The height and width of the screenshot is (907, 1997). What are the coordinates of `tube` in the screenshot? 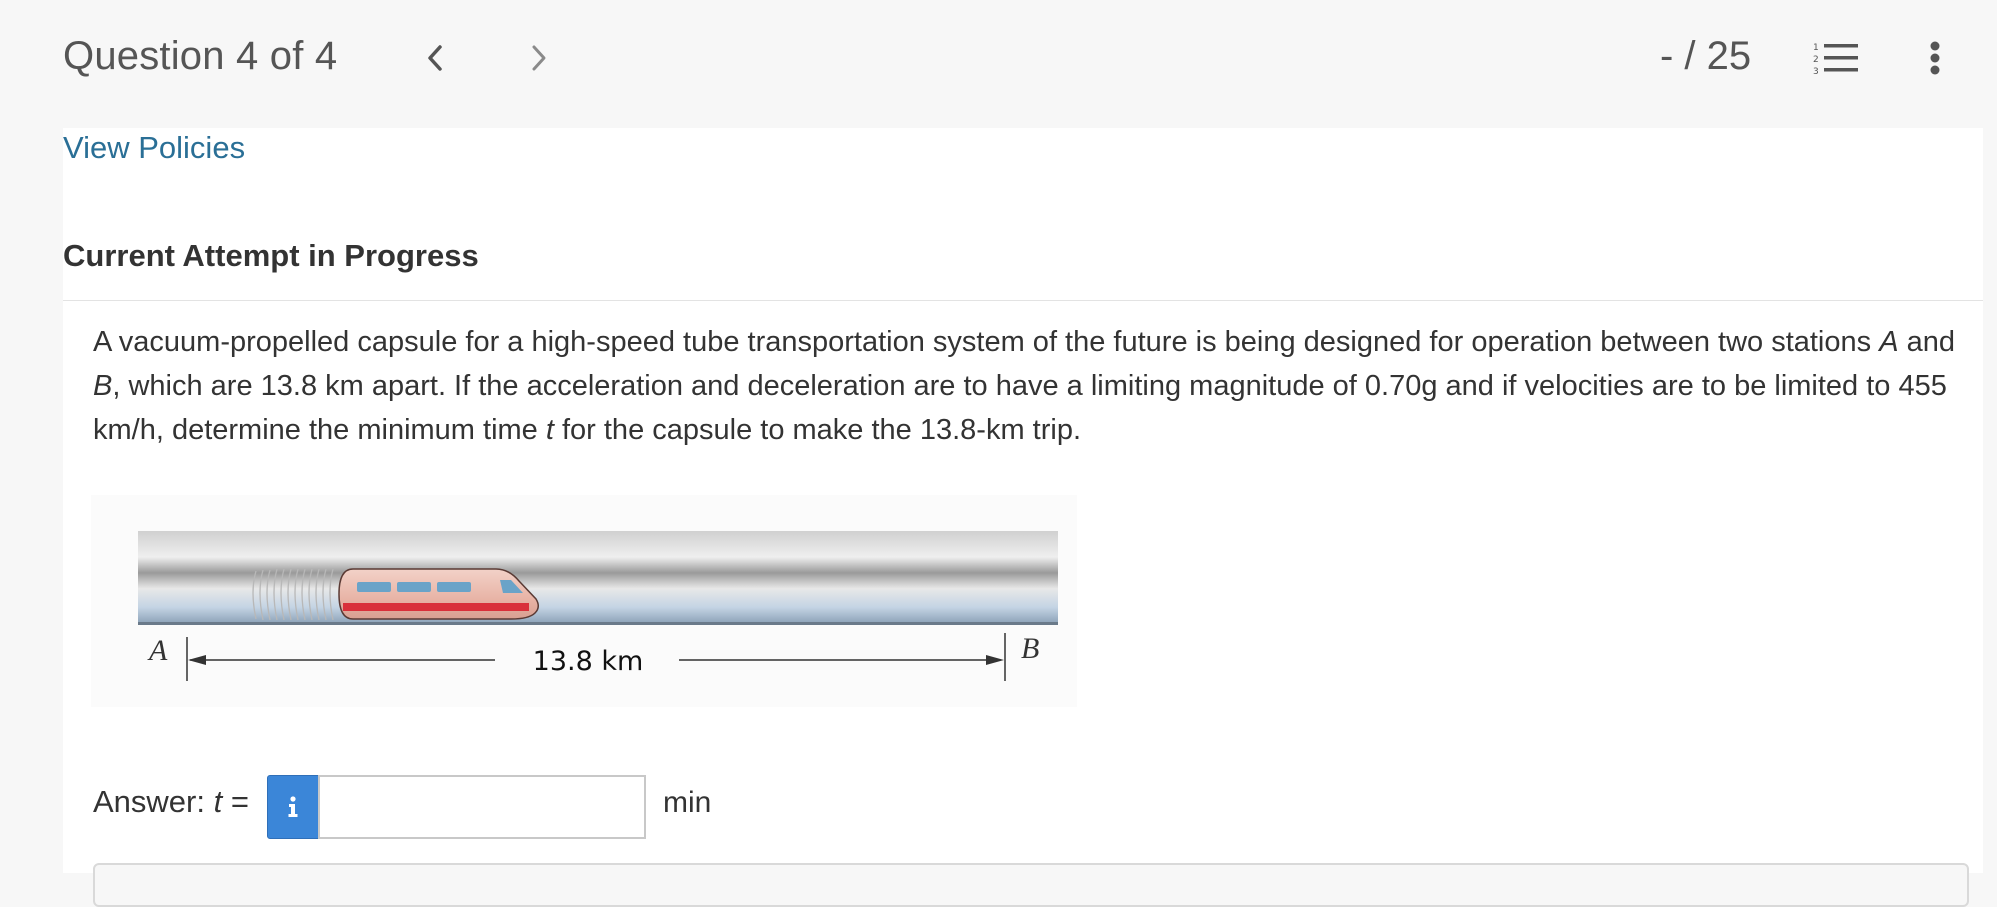 It's located at (598, 577).